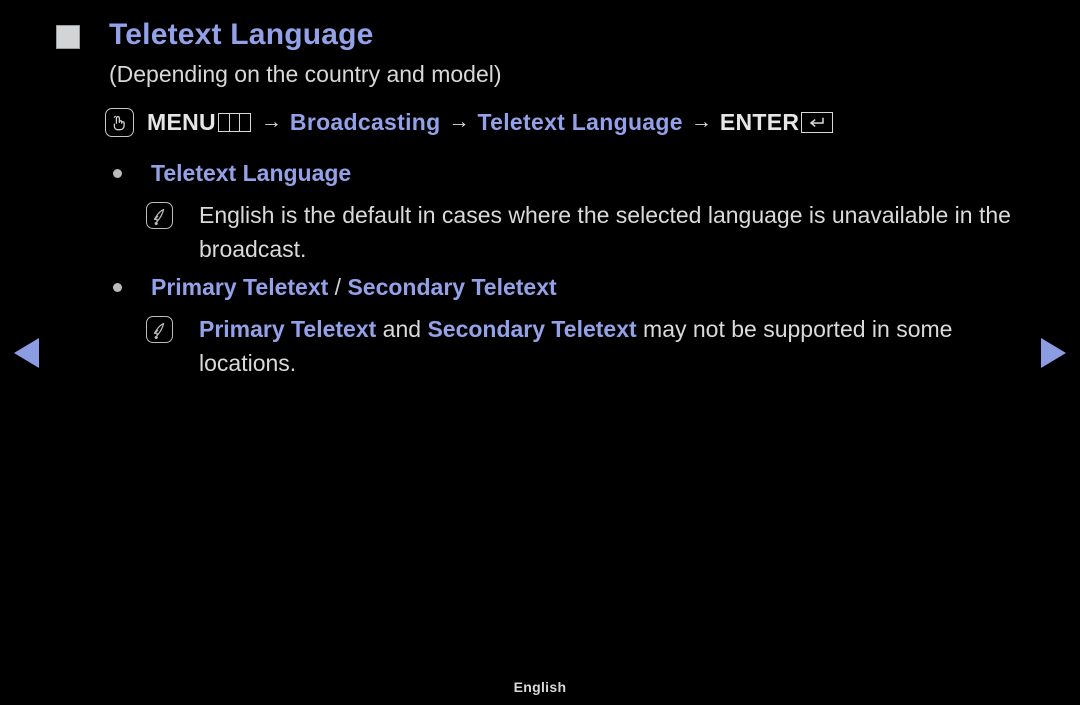 This screenshot has width=1080, height=705. I want to click on menu-path-enter-label: ENTER, so click(759, 122).